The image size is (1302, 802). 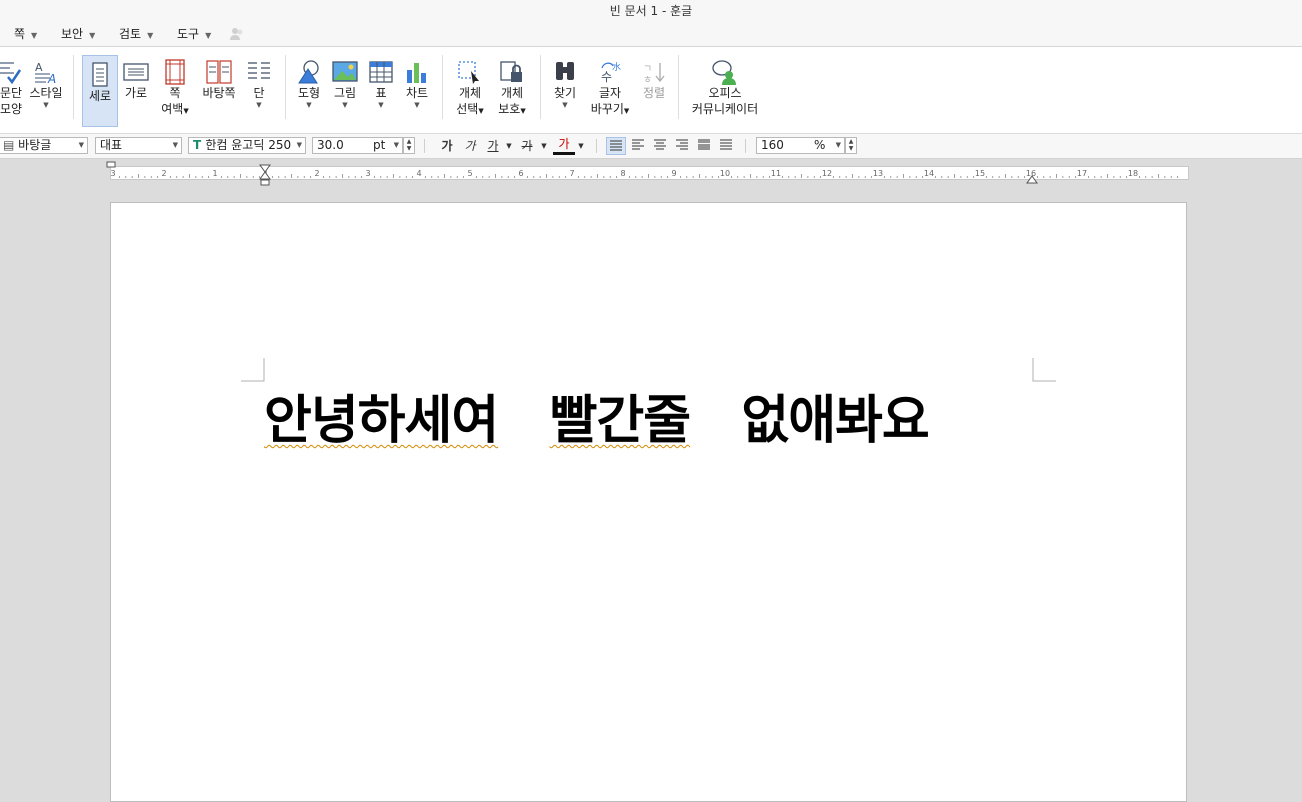 What do you see at coordinates (253, 370) in the screenshot?
I see `margin-corner-top-left` at bounding box center [253, 370].